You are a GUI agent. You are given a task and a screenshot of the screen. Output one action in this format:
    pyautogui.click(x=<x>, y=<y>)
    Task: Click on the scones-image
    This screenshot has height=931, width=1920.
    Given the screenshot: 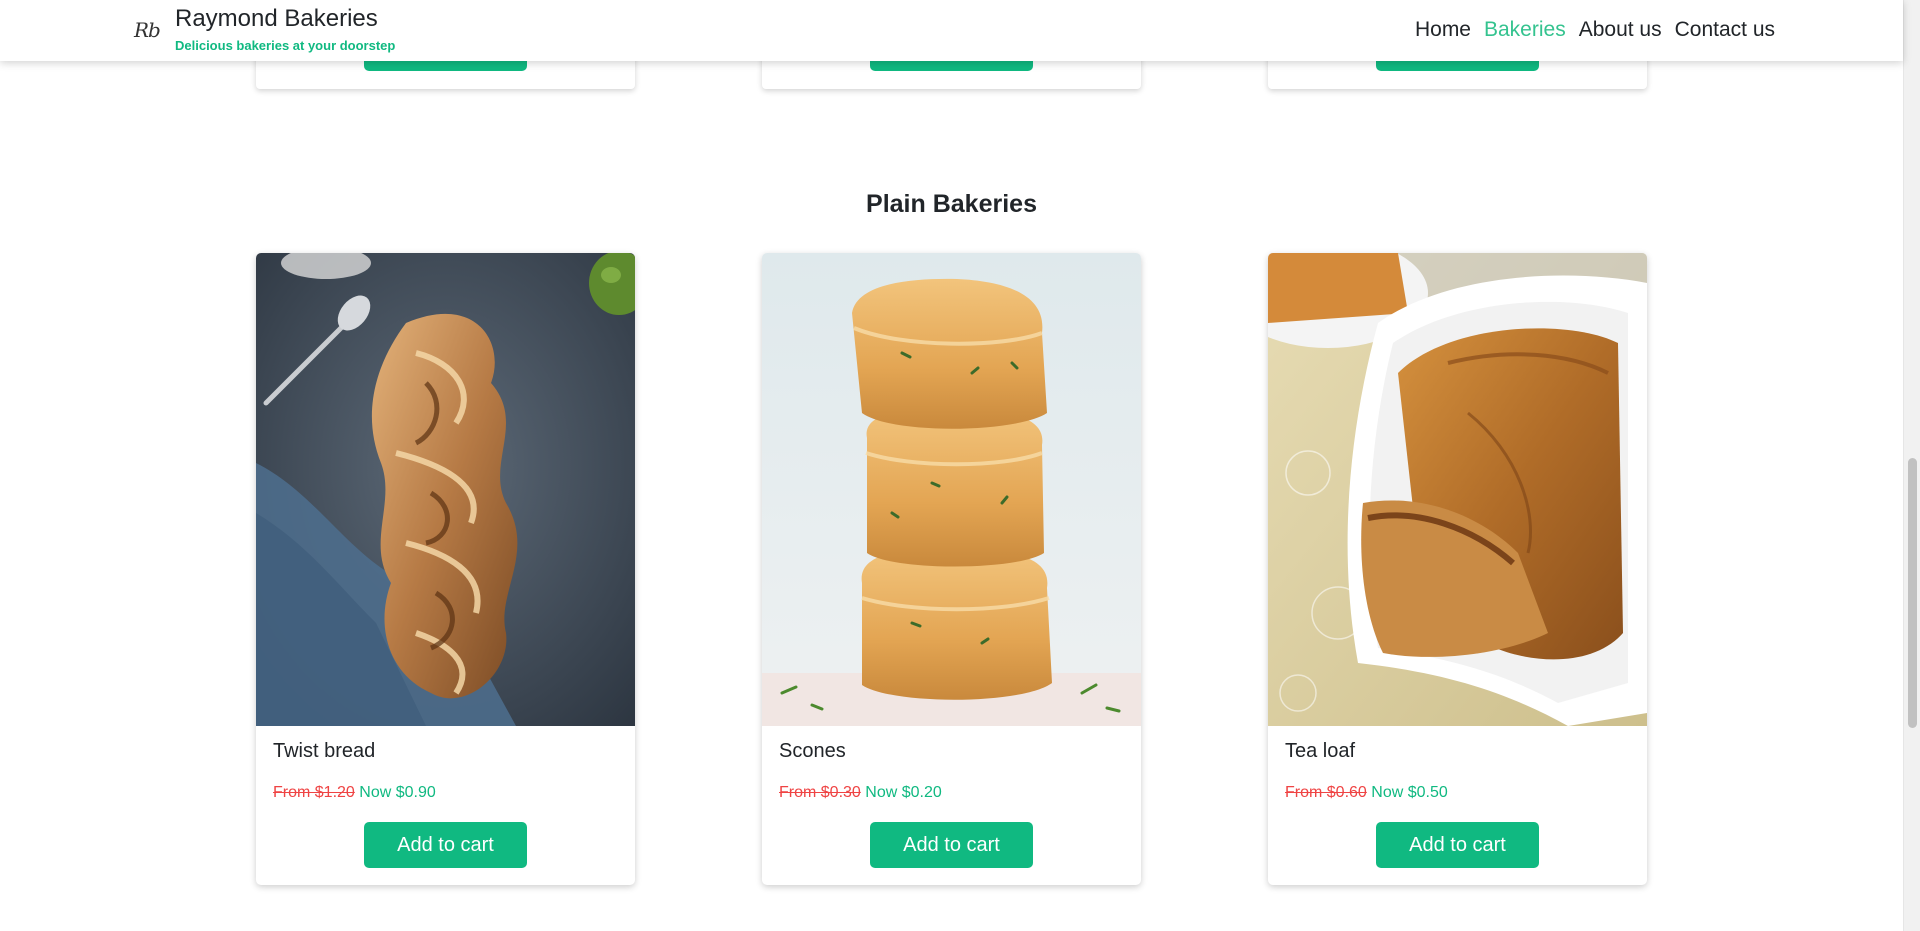 What is the action you would take?
    pyautogui.click(x=951, y=489)
    